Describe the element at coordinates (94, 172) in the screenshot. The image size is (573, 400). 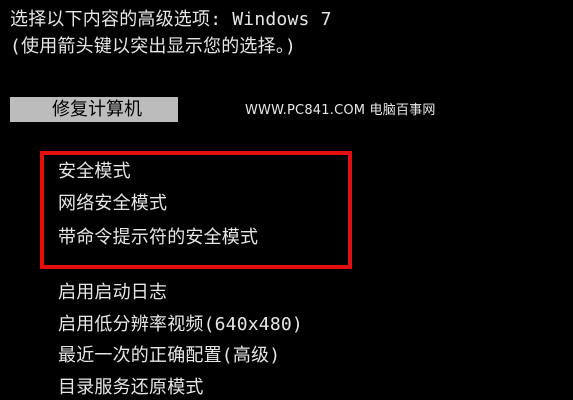
I see `safe-mode-option: 安全模式` at that location.